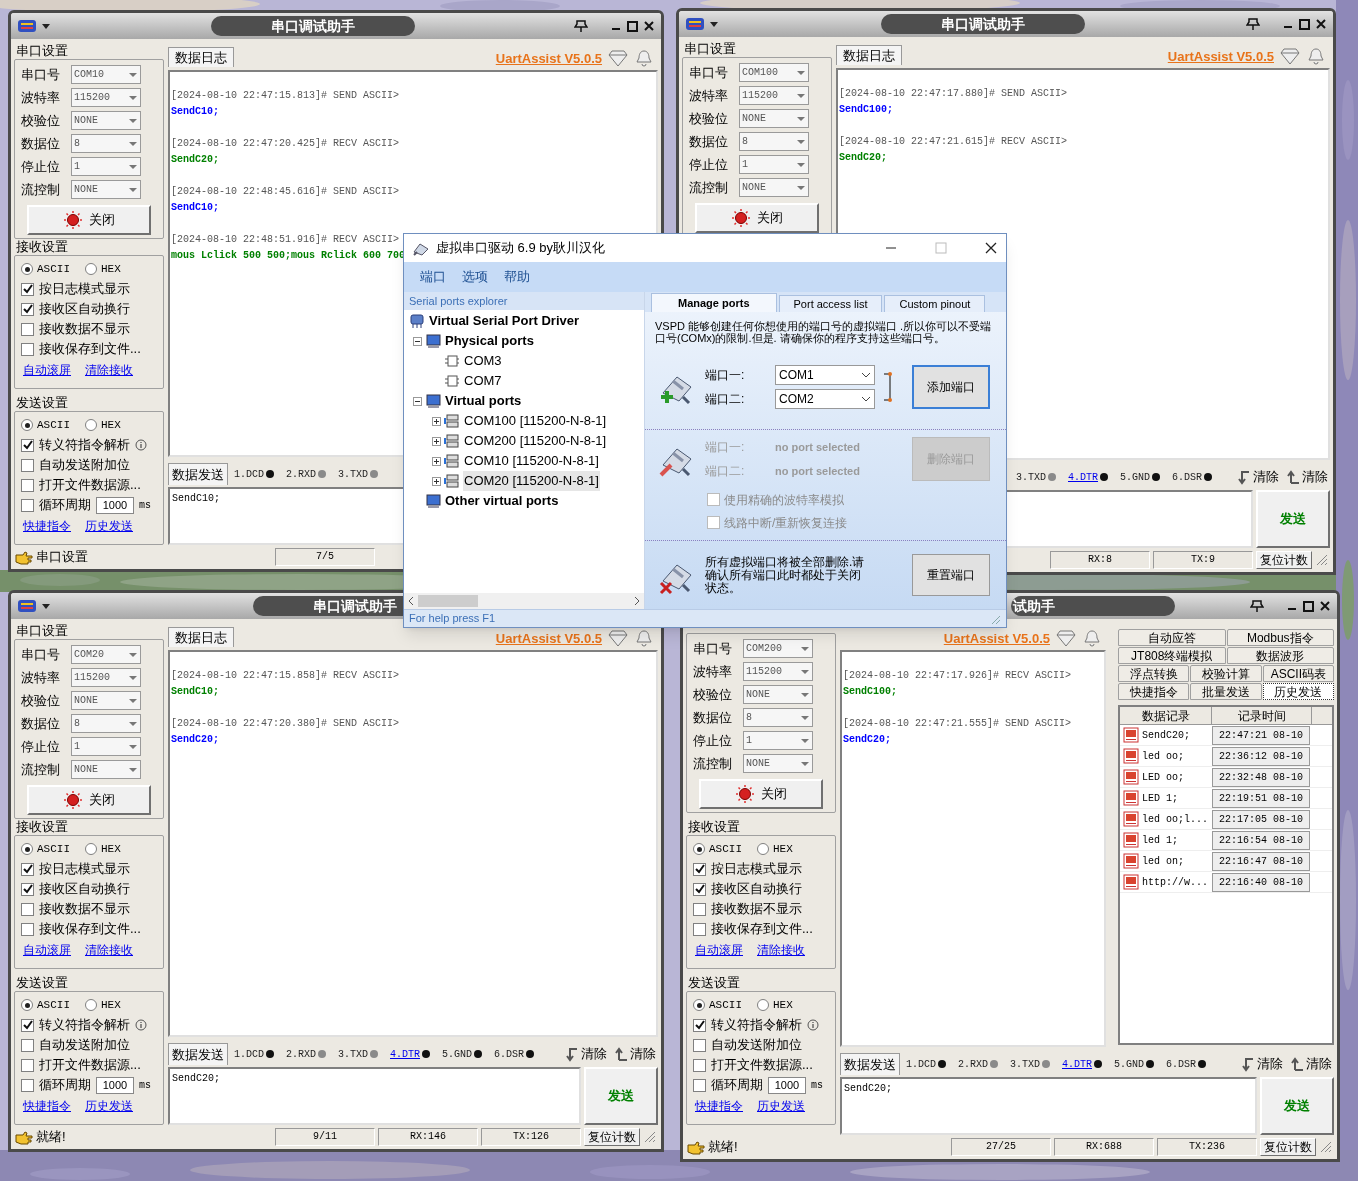 The image size is (1358, 1181). I want to click on table-cell: 22:17:05 08-10, so click(1261, 819).